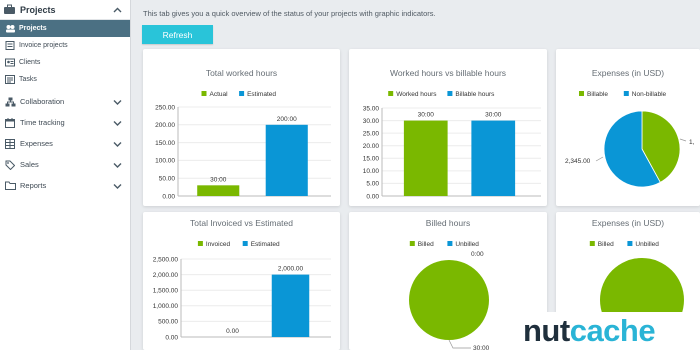 The image size is (700, 350). What do you see at coordinates (449, 284) in the screenshot?
I see `chart-svg: Billed hours Billed Unbilled 30:00 0:00` at bounding box center [449, 284].